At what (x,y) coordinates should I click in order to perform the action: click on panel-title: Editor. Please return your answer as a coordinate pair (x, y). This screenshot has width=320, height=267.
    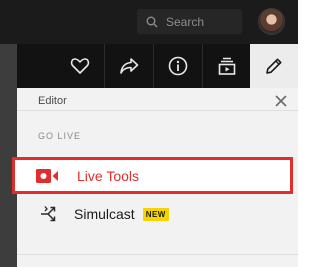
    Looking at the image, I should click on (52, 101).